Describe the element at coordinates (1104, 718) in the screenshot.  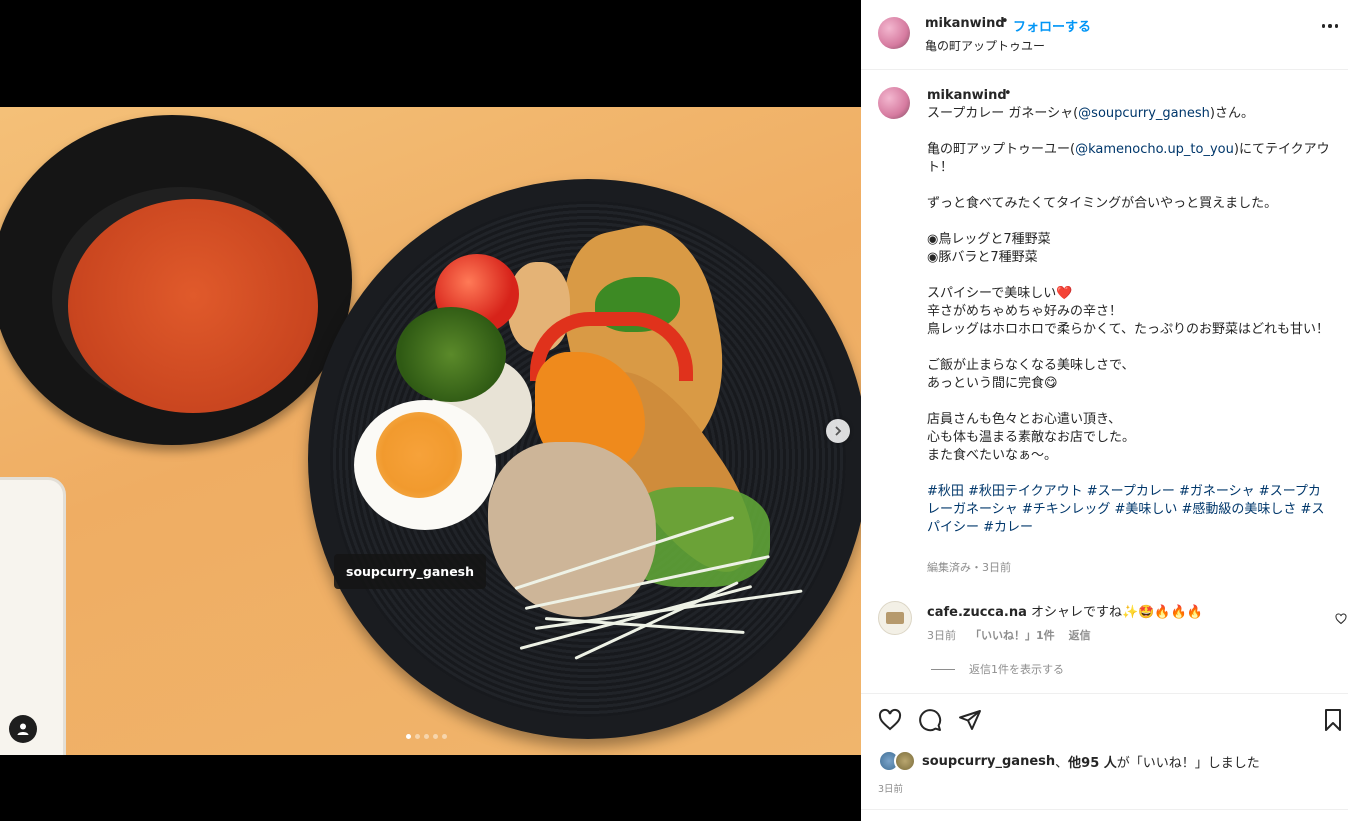
I see `action-bar` at that location.